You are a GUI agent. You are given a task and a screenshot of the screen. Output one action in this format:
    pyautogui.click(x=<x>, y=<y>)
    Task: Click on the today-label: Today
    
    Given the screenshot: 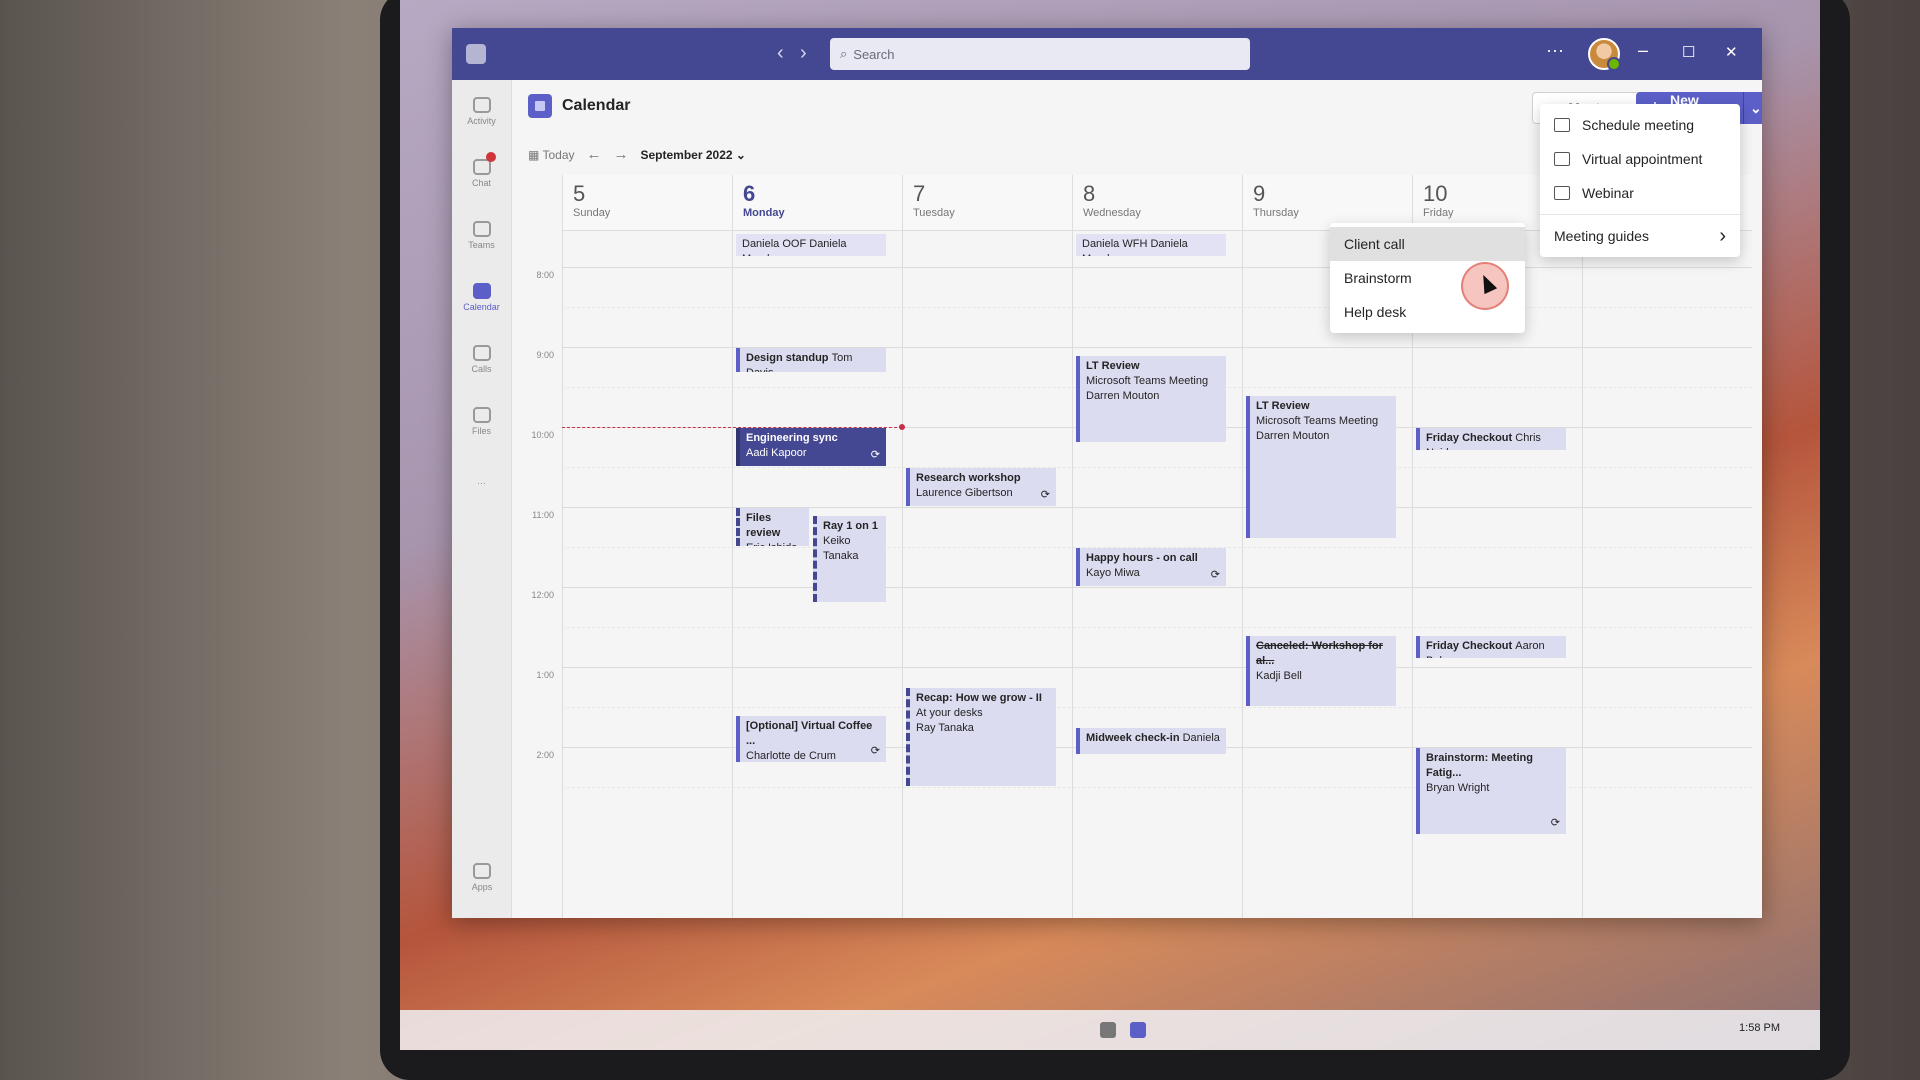 What is the action you would take?
    pyautogui.click(x=558, y=154)
    